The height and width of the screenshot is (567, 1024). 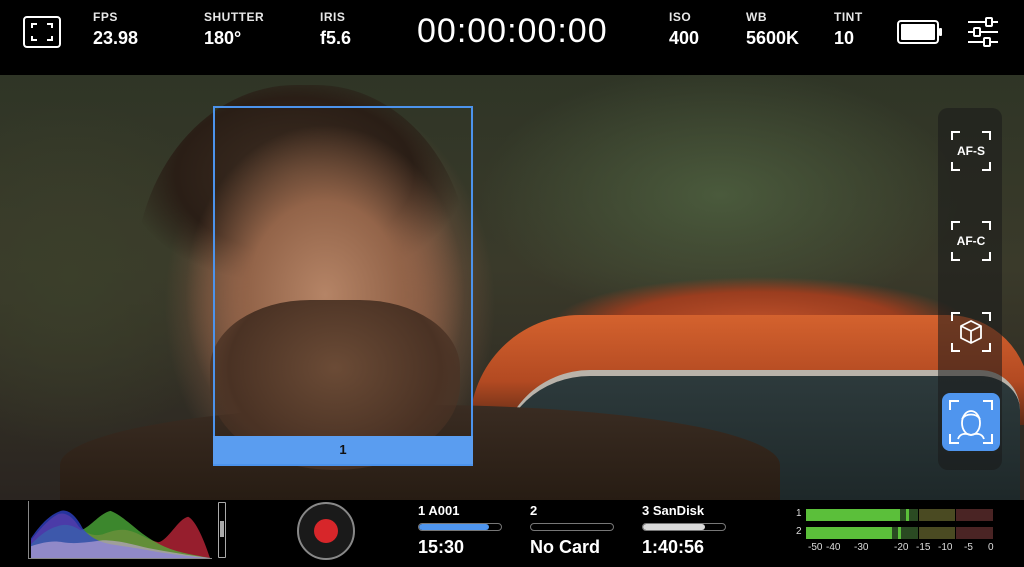 What do you see at coordinates (565, 547) in the screenshot?
I see `slot-2-remaining: No Card` at bounding box center [565, 547].